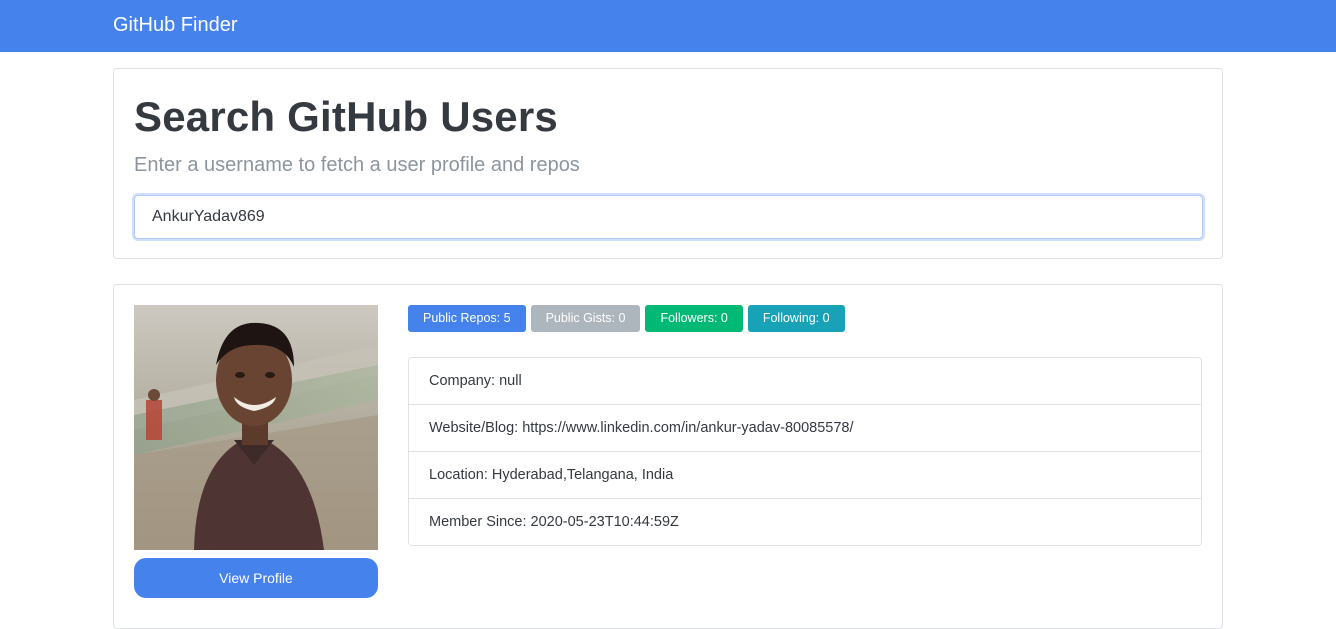  I want to click on following-badge: Following: 0, so click(796, 318).